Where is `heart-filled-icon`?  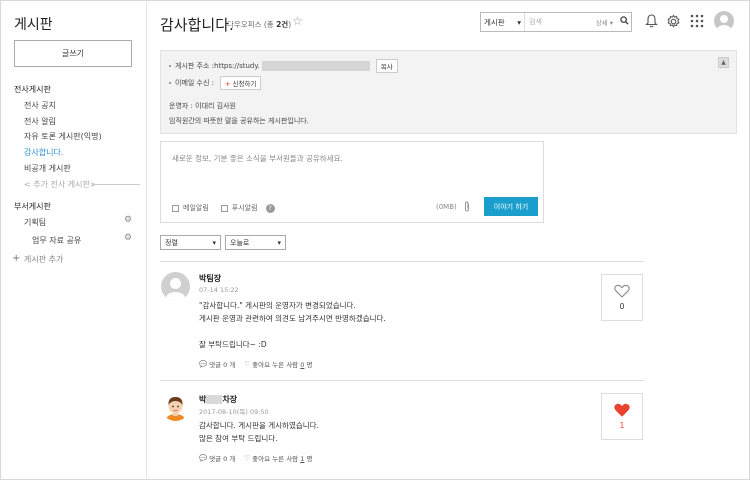 heart-filled-icon is located at coordinates (622, 410).